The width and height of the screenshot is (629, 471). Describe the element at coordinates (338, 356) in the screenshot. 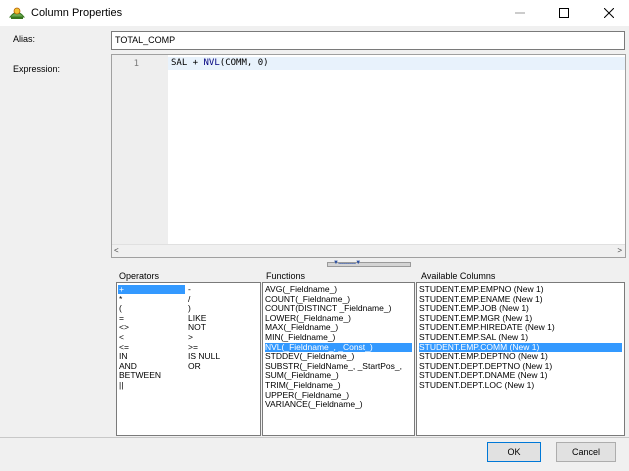

I see `function-item: STDDEV(_Fieldname_)` at that location.